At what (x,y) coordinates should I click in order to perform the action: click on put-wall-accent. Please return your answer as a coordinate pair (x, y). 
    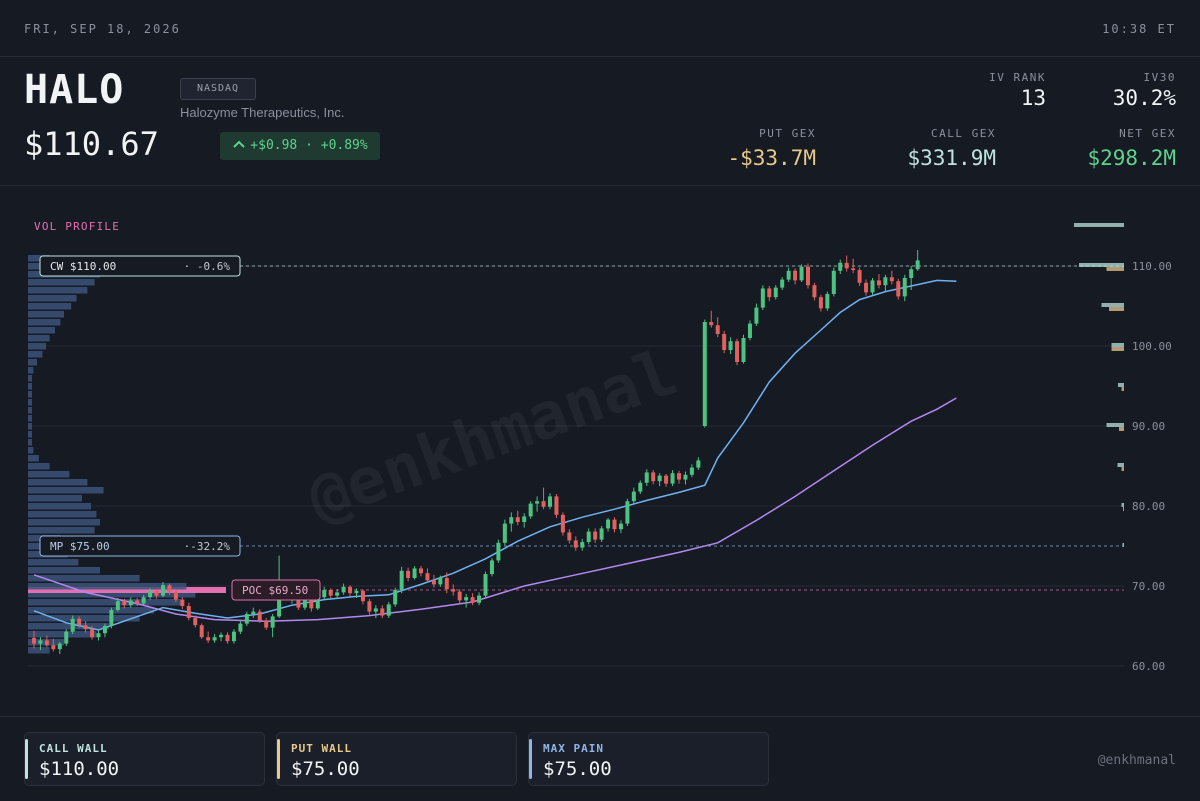
    Looking at the image, I should click on (278, 759).